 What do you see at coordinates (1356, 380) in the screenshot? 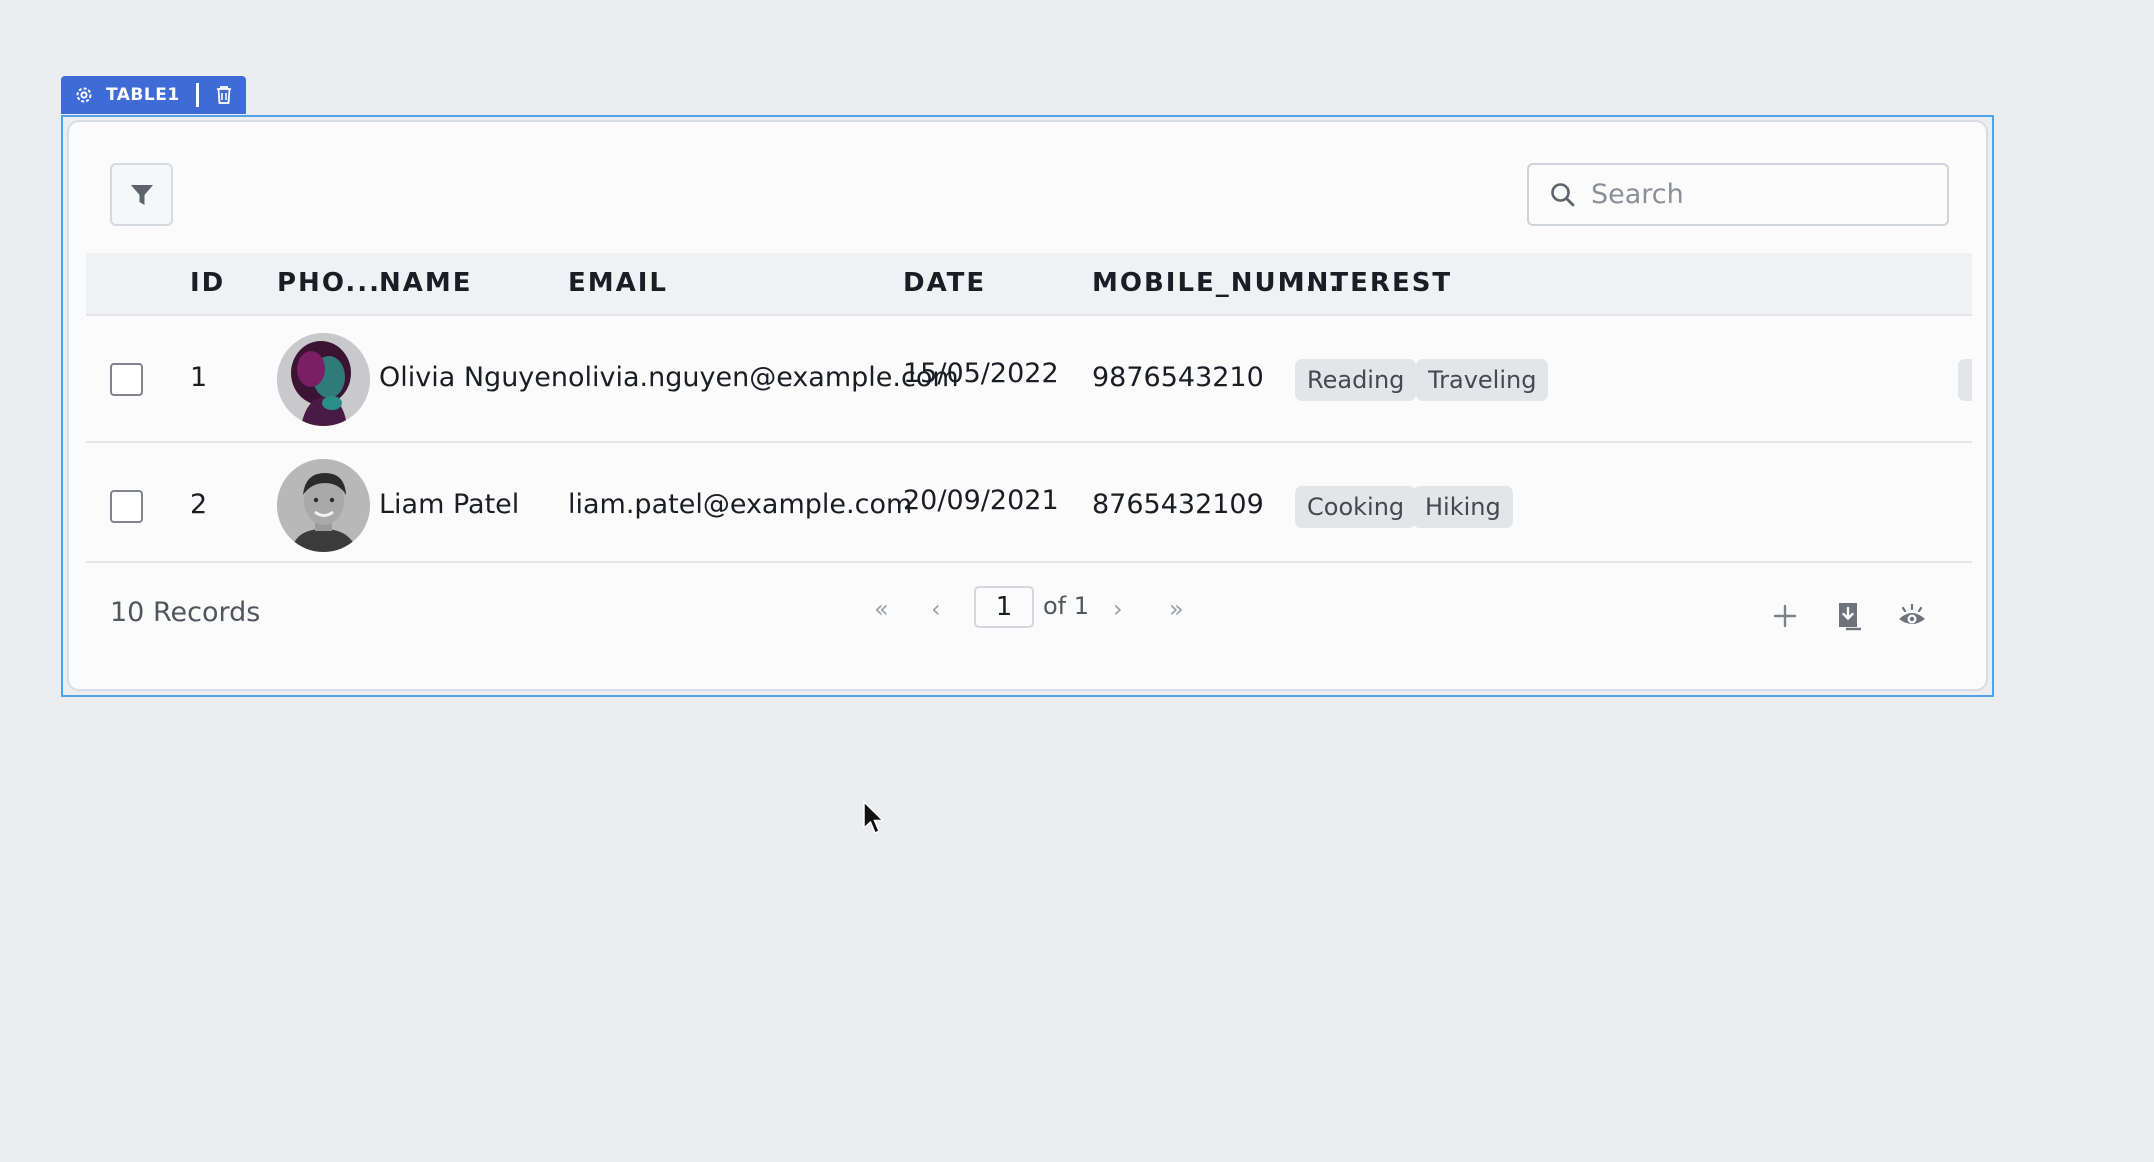
I see `interest-chip: Reading` at bounding box center [1356, 380].